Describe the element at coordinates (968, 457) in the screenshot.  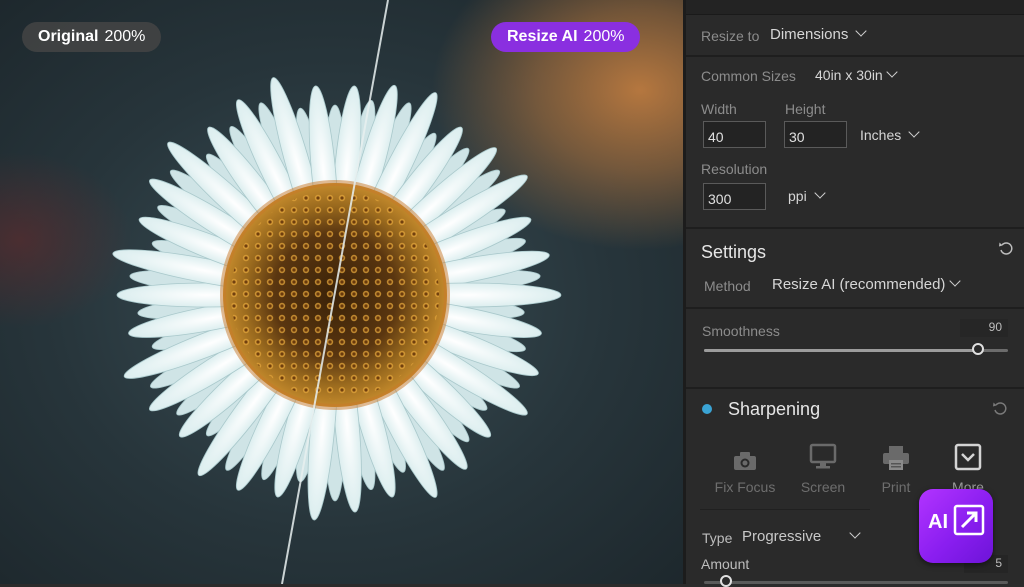
I see `chevron-down-box-icon` at that location.